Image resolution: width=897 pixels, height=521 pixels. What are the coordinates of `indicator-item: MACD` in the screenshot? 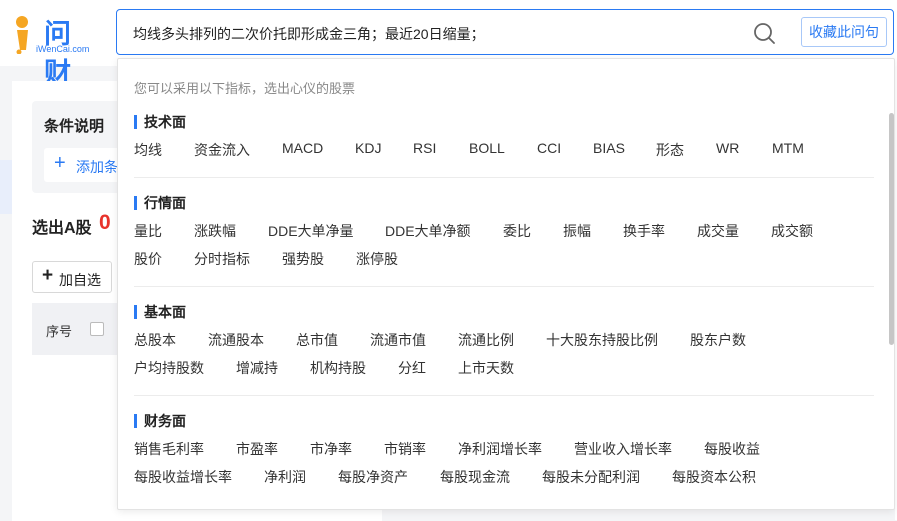 It's located at (302, 148).